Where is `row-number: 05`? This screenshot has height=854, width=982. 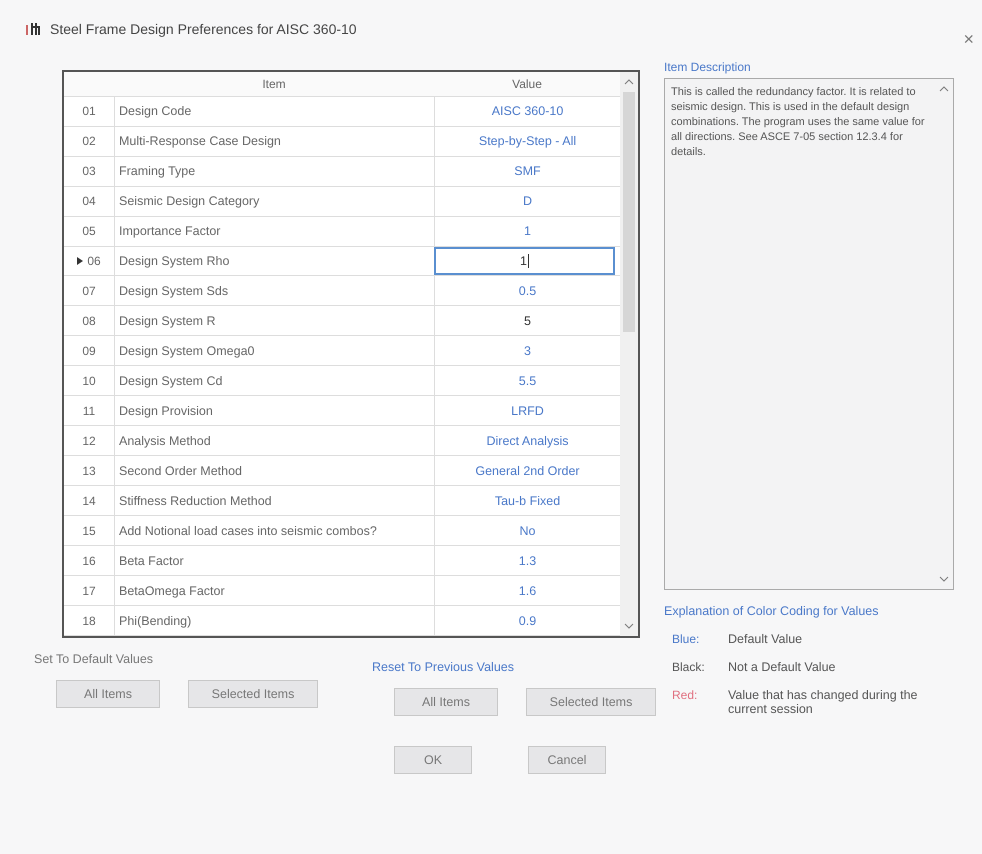
row-number: 05 is located at coordinates (89, 231).